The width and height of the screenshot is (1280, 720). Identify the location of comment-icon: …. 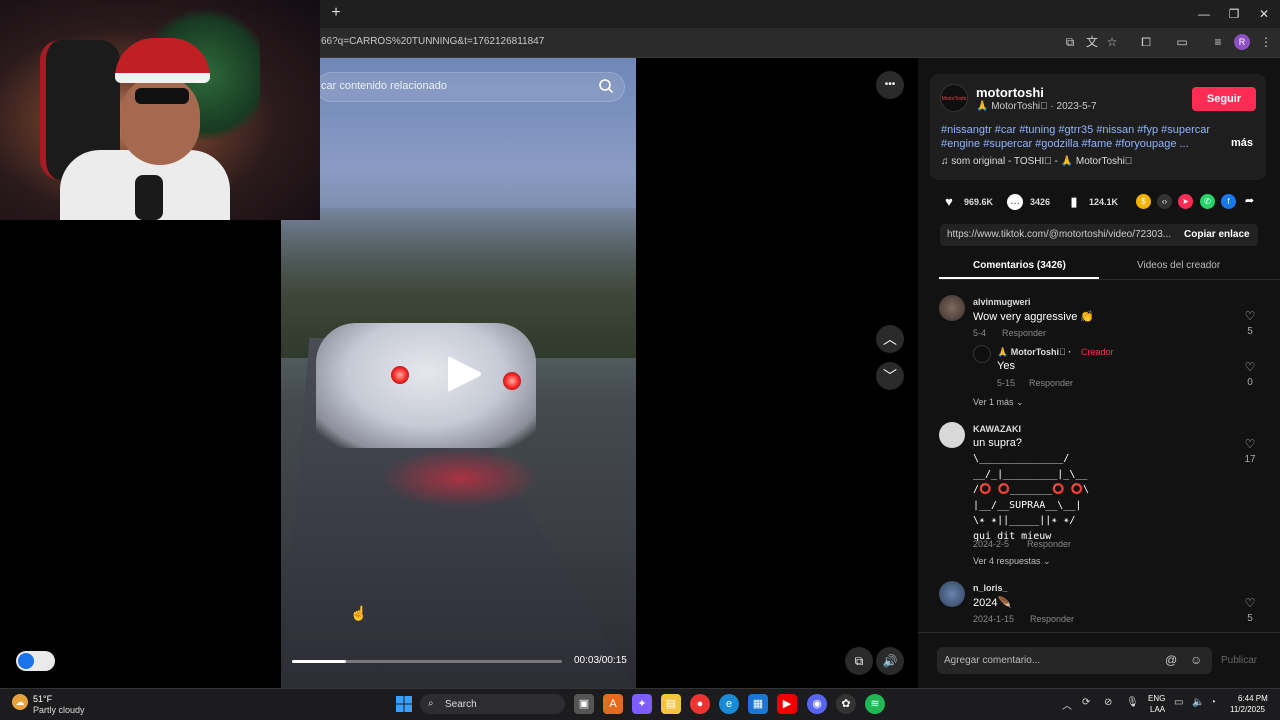
(1015, 202).